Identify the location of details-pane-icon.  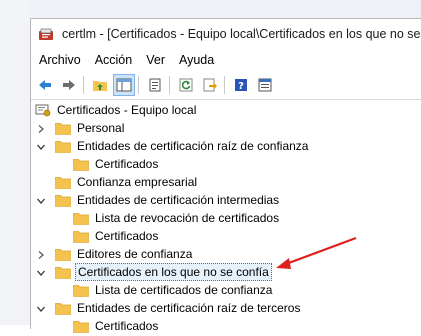
(265, 85).